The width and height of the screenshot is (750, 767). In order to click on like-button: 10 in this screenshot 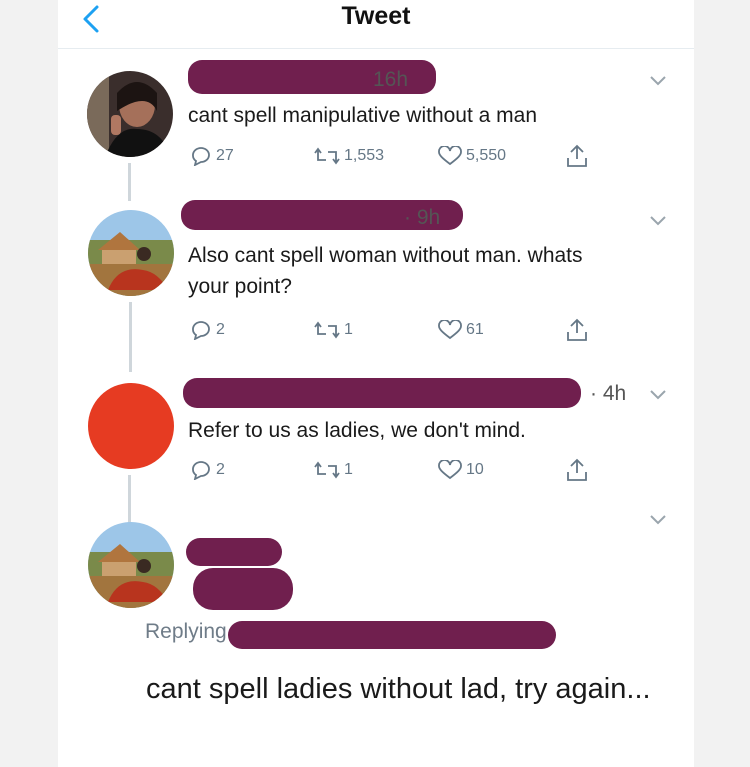, I will do `click(461, 470)`.